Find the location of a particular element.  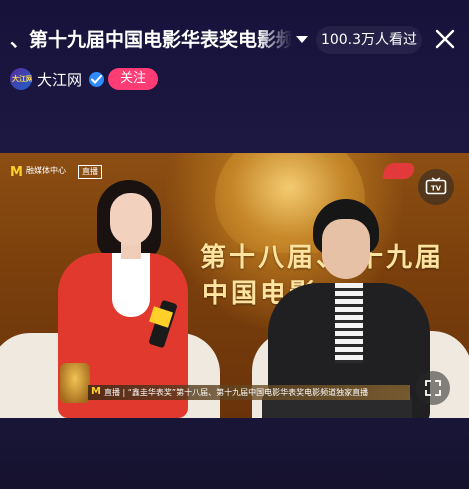

fullscreen-icon is located at coordinates (433, 388).